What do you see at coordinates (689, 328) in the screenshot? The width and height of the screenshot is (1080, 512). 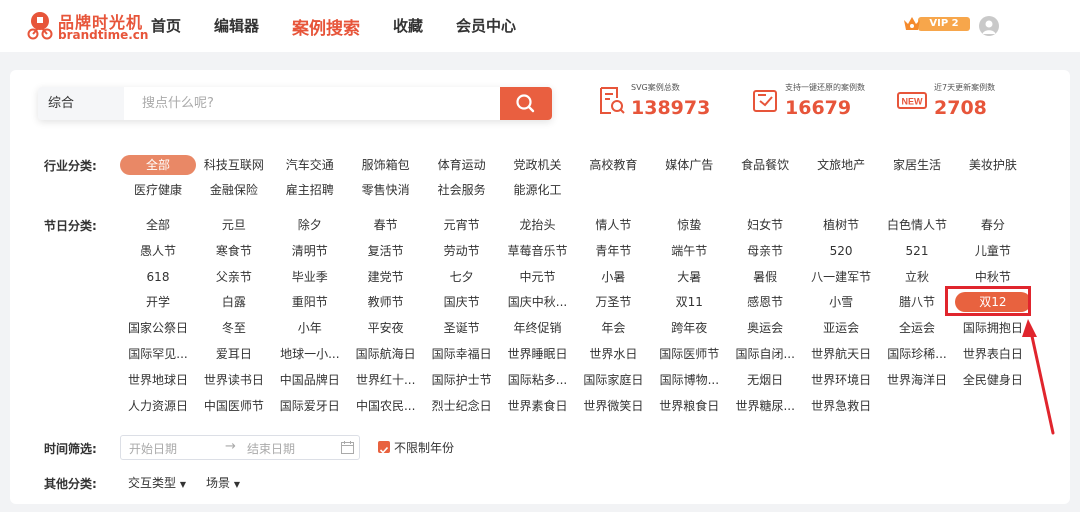 I see `festival-tag: 跨年夜` at bounding box center [689, 328].